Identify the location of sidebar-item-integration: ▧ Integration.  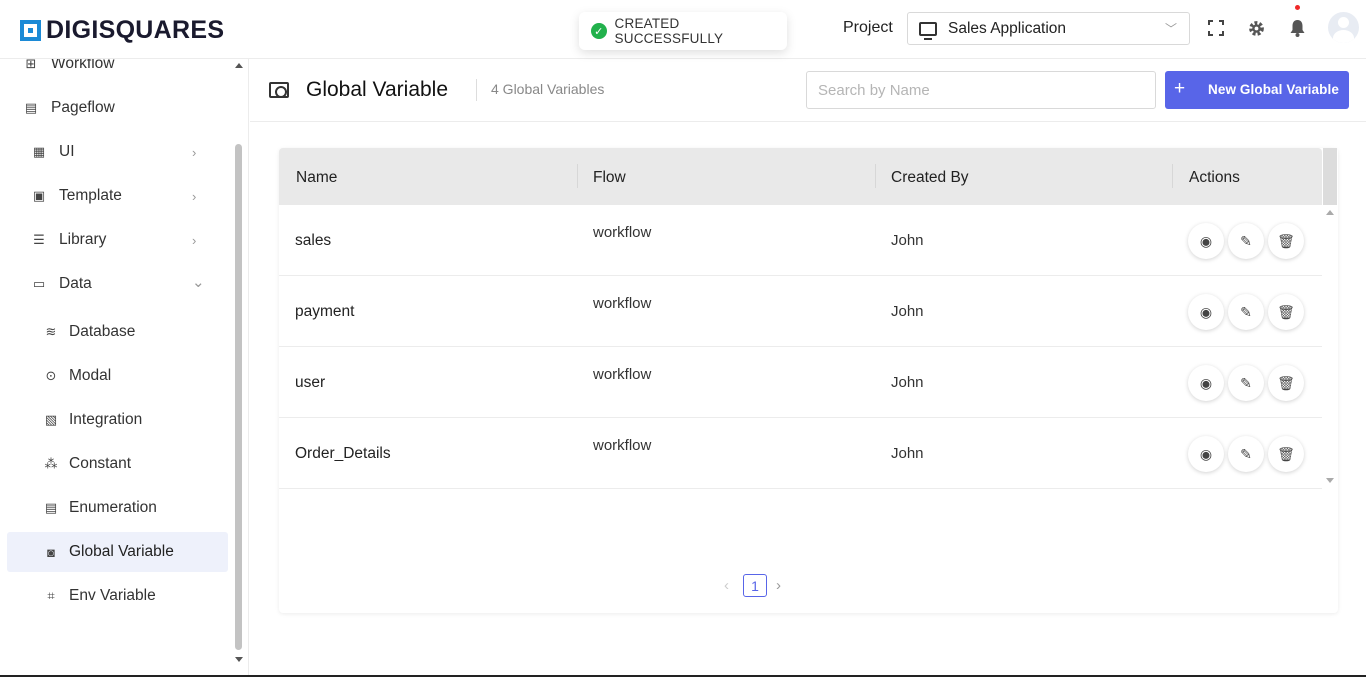
(115, 420).